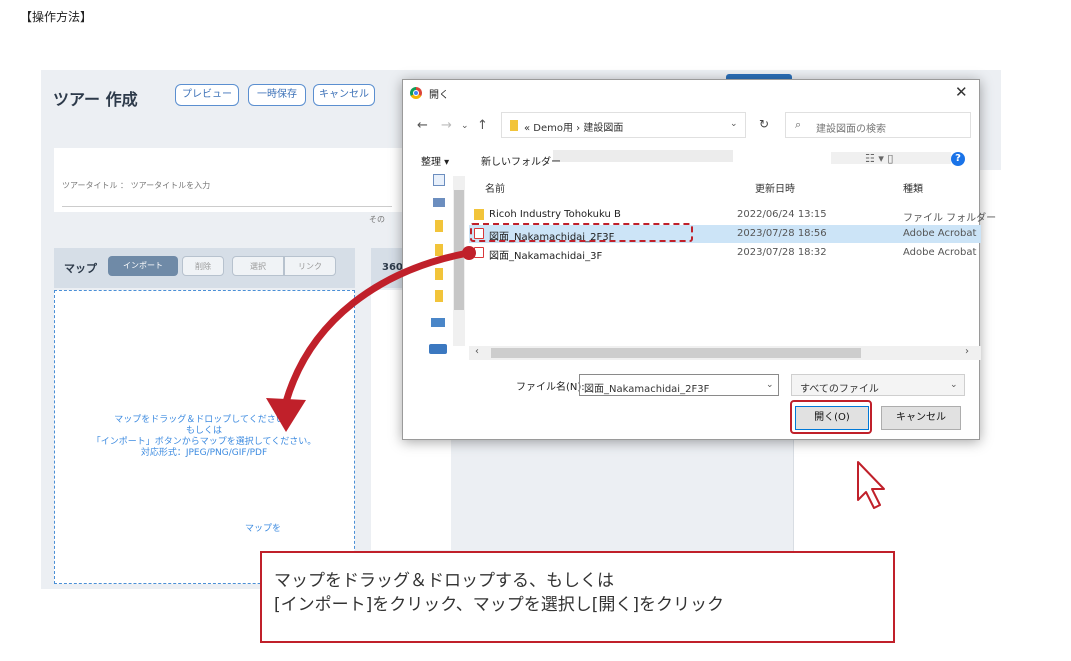 The width and height of the screenshot is (1071, 661). What do you see at coordinates (482, 125) in the screenshot?
I see `up-icon: ↑` at bounding box center [482, 125].